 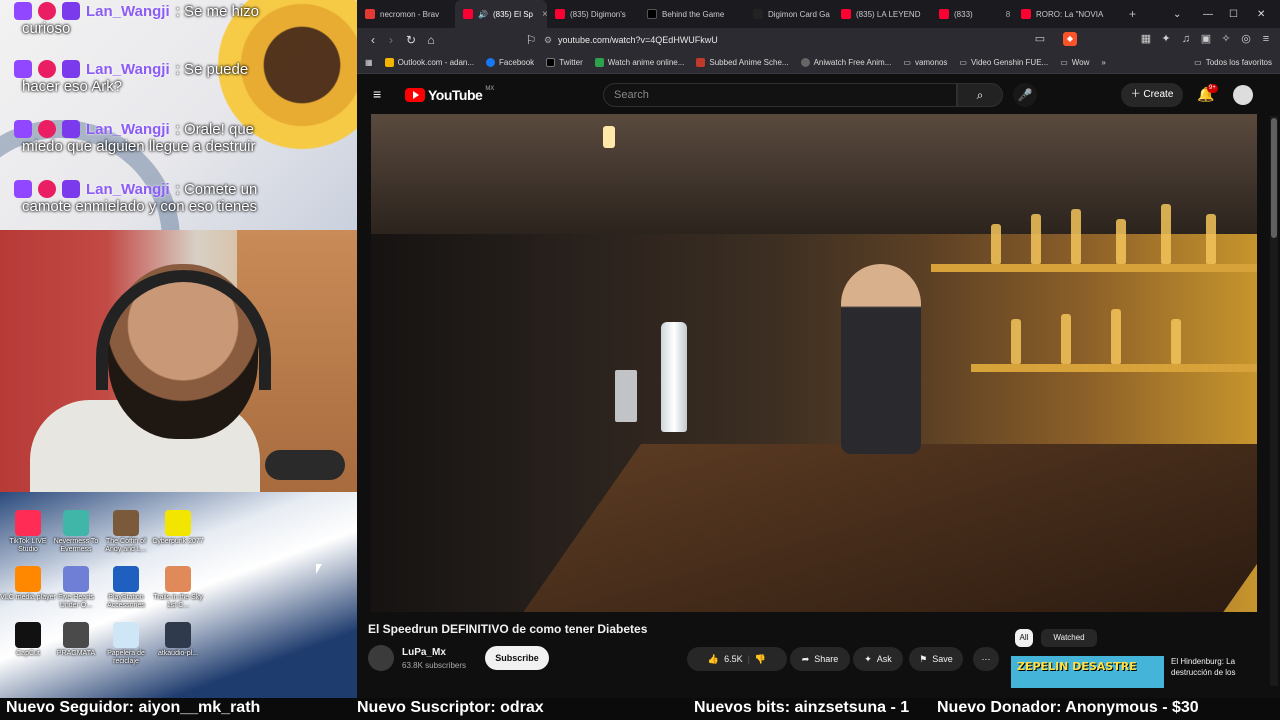 I want to click on chat-text: curioso, so click(x=46, y=28).